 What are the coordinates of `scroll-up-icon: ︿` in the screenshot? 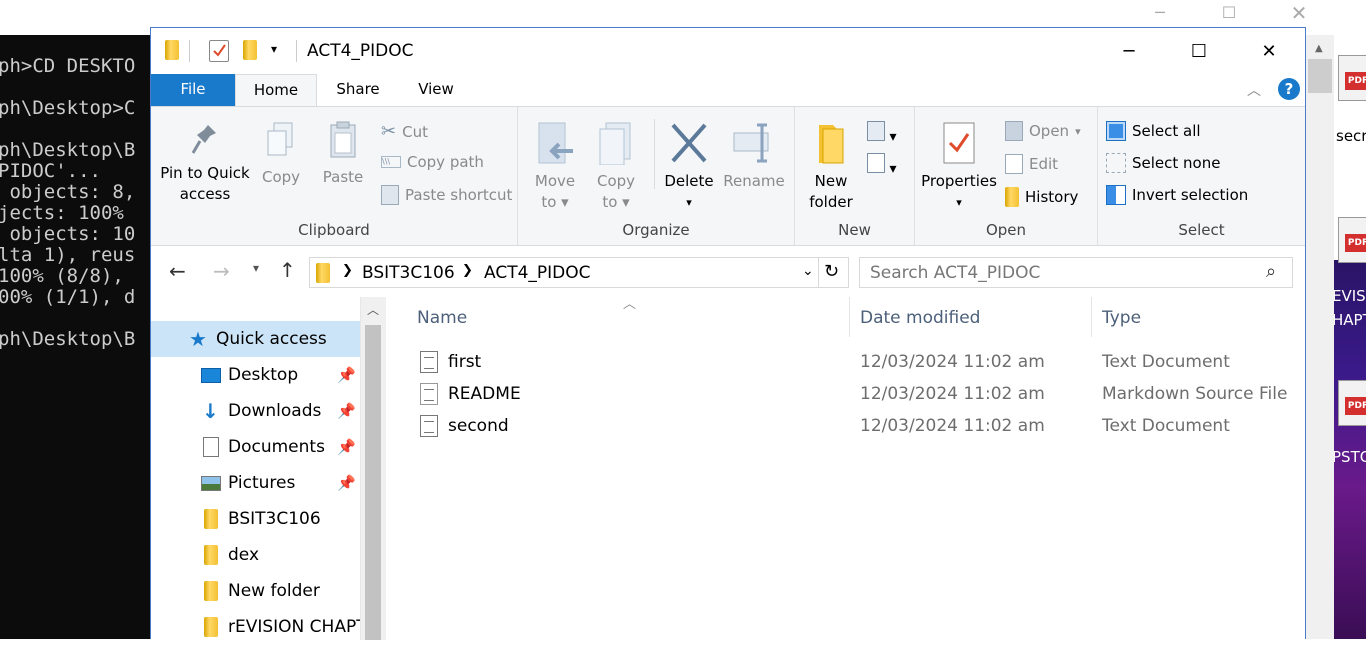 It's located at (373, 309).